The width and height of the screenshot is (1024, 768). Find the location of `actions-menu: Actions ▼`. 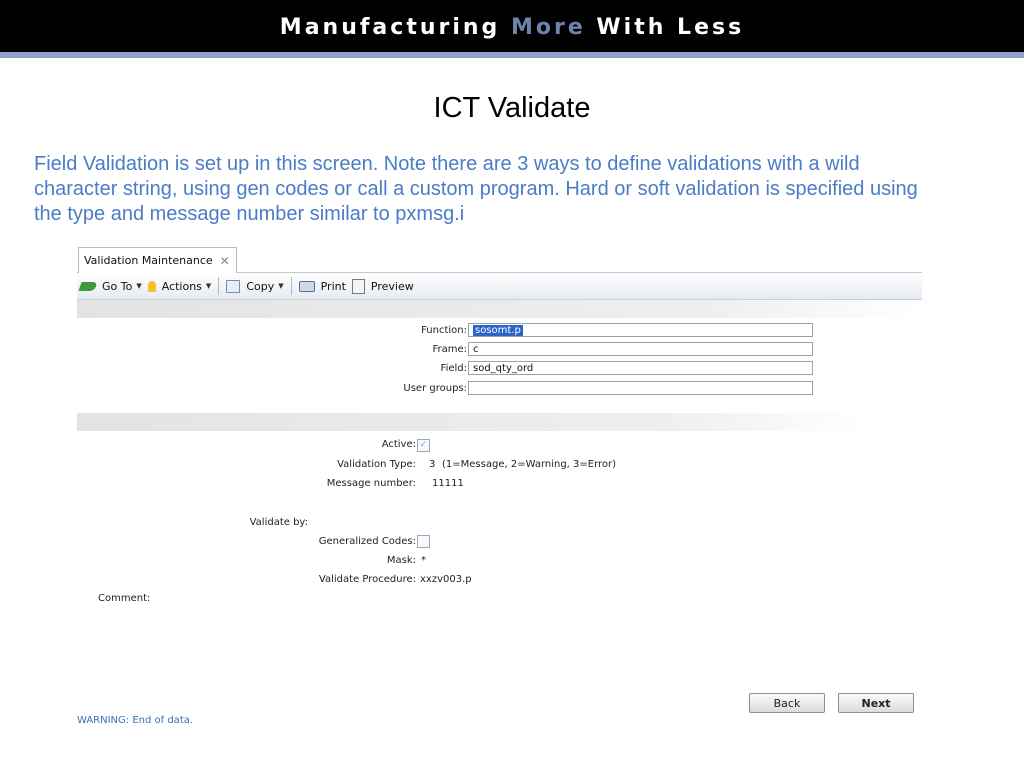

actions-menu: Actions ▼ is located at coordinates (180, 286).